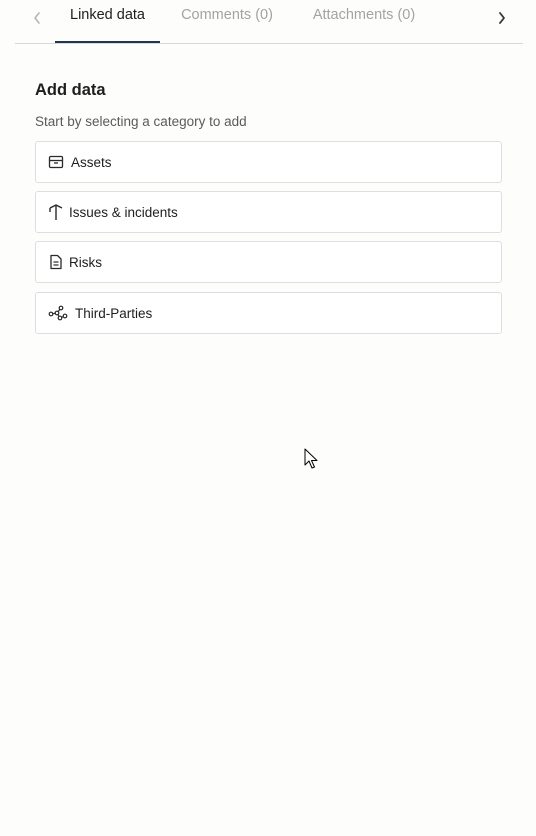  Describe the element at coordinates (268, 162) in the screenshot. I see `category-assets: Assets` at that location.